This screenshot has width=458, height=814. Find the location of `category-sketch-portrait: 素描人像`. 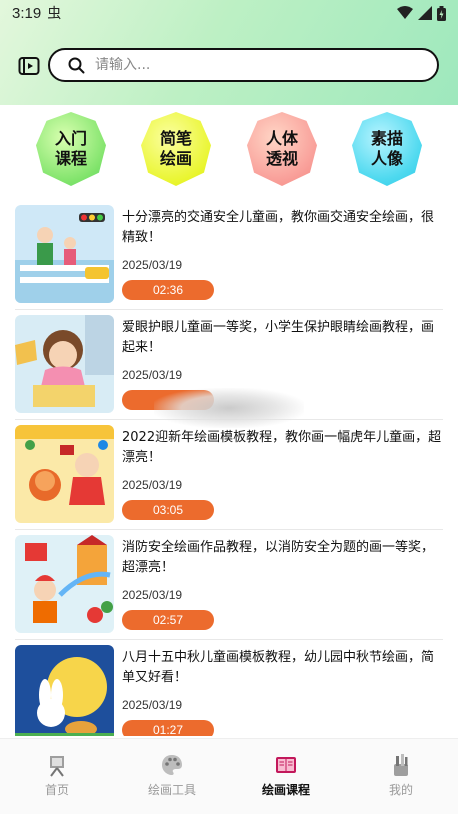

category-sketch-portrait: 素描人像 is located at coordinates (387, 149).